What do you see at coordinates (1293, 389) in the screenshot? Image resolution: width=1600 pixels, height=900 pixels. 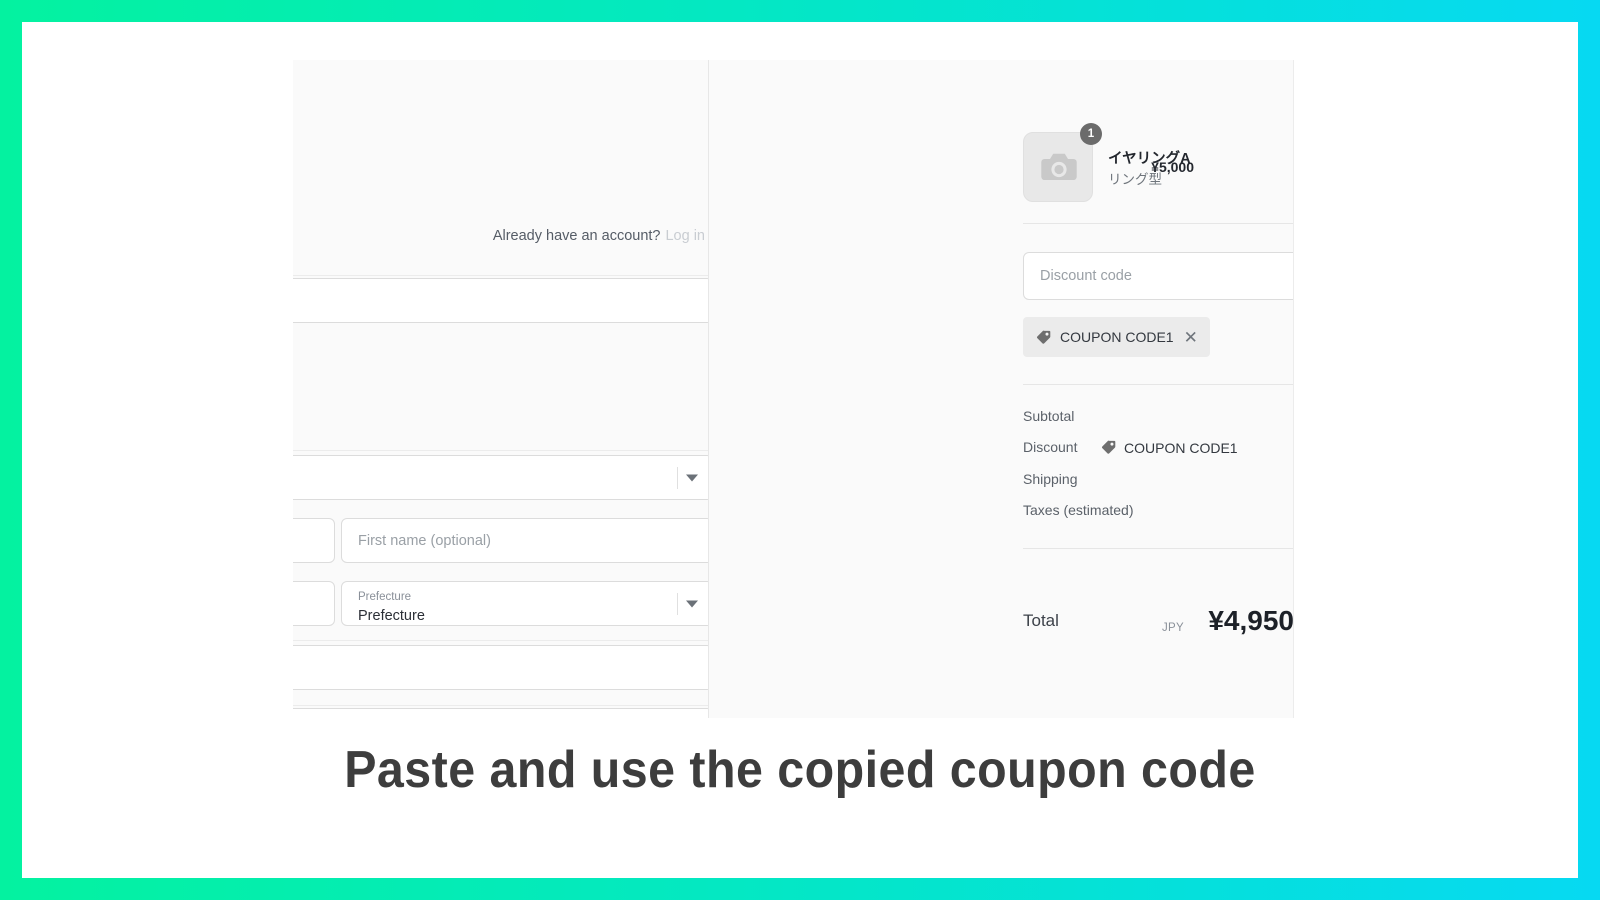 I see `panel-right-edge` at bounding box center [1293, 389].